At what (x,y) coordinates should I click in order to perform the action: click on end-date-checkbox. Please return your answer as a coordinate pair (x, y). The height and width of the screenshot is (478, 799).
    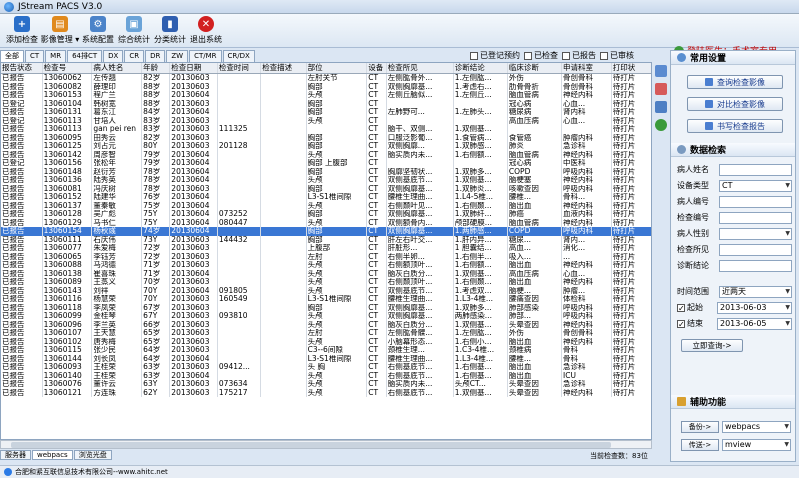
    Looking at the image, I should click on (681, 323).